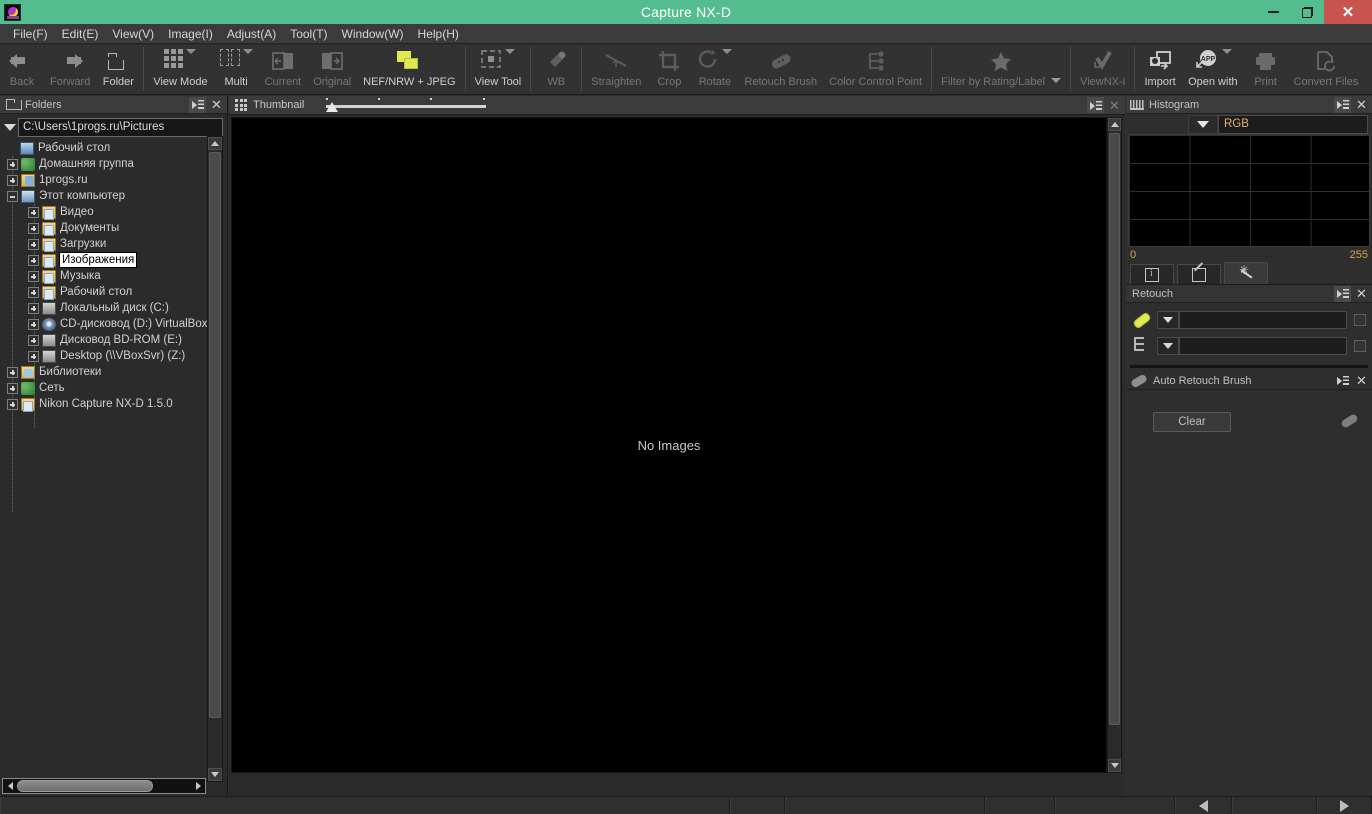 This screenshot has width=1372, height=814. Describe the element at coordinates (1348, 12) in the screenshot. I see `close-button: ✕` at that location.